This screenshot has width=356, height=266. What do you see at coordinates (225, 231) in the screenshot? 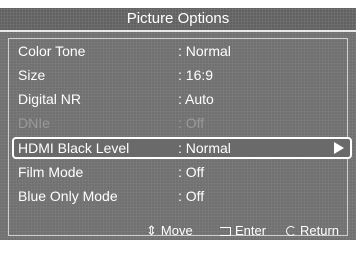
I see `enter-icon` at bounding box center [225, 231].